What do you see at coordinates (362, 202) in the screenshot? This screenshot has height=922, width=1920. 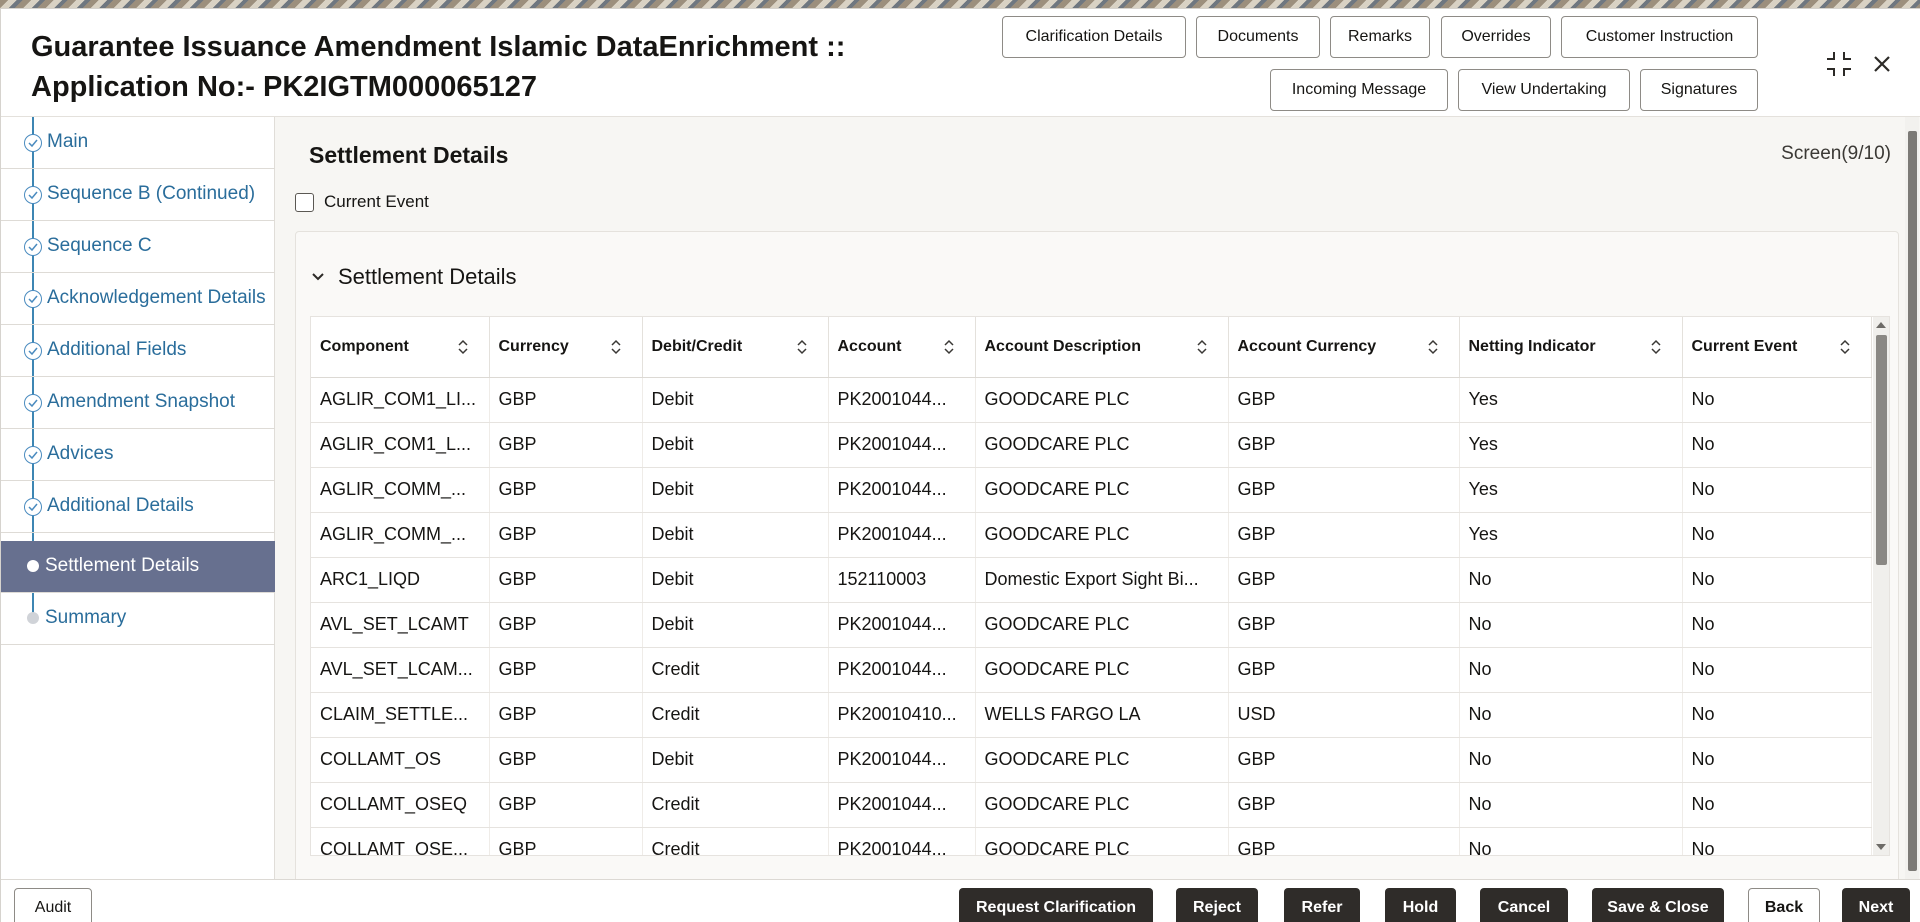 I see `current-event-checkbox: Current Event` at bounding box center [362, 202].